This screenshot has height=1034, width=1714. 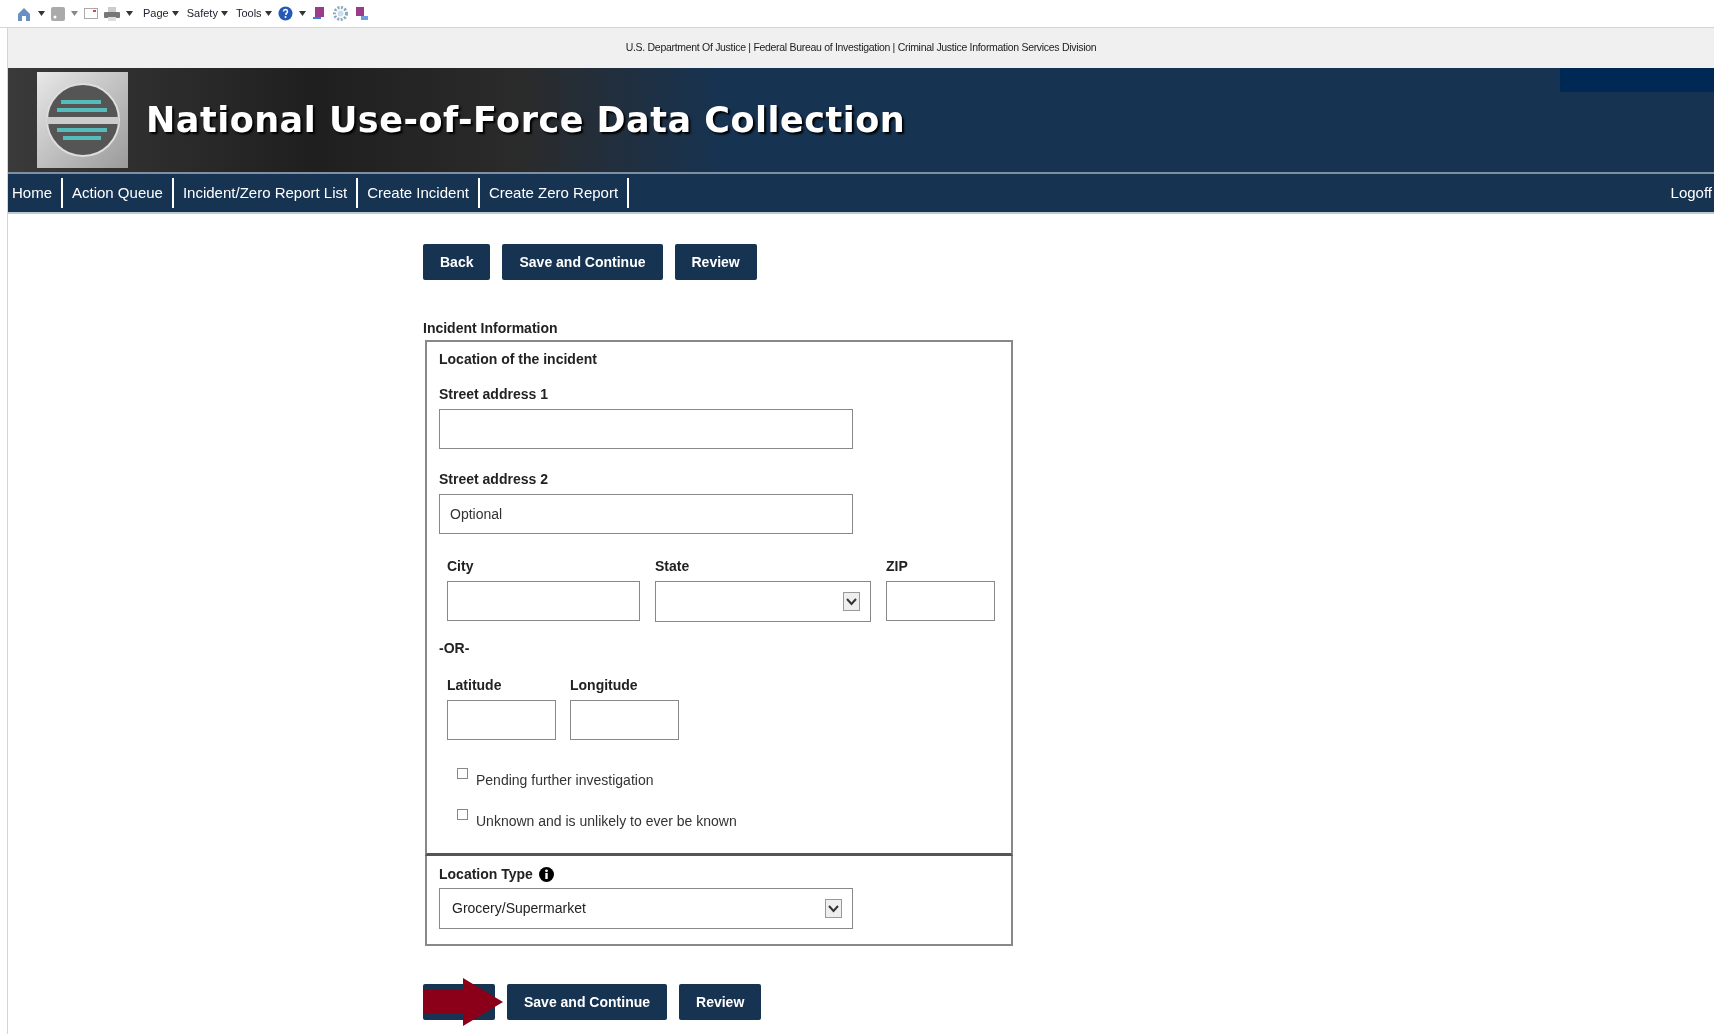 I want to click on city-field, so click(x=543, y=601).